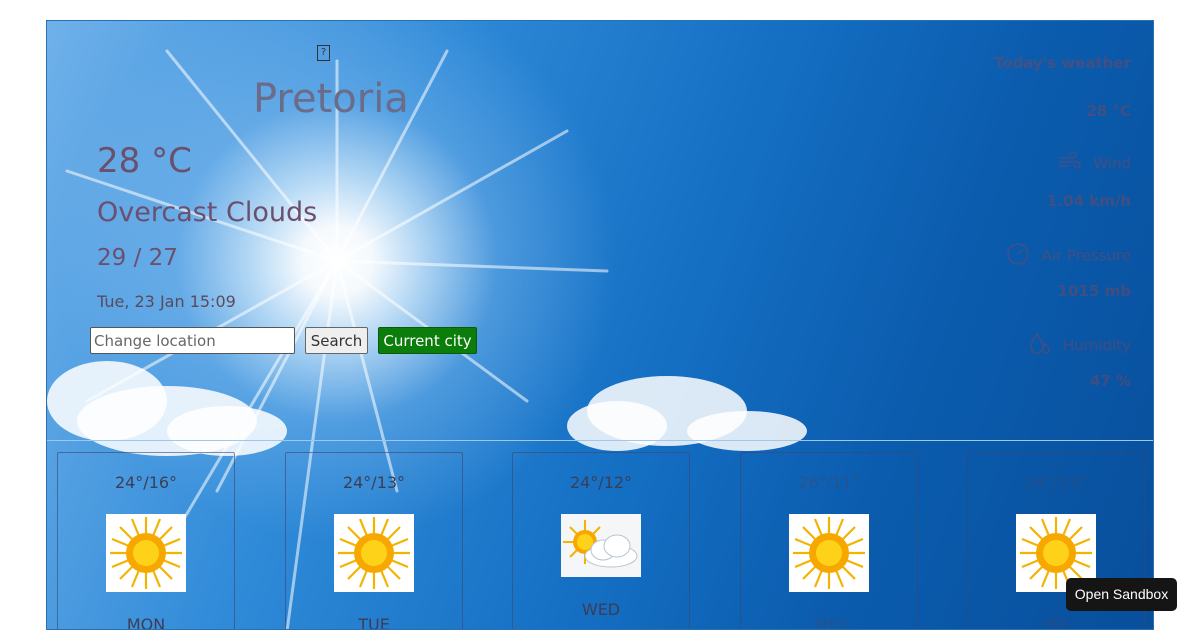 This screenshot has width=1200, height=630. Describe the element at coordinates (1121, 594) in the screenshot. I see `open-sandbox-button: Open Sandbox` at that location.